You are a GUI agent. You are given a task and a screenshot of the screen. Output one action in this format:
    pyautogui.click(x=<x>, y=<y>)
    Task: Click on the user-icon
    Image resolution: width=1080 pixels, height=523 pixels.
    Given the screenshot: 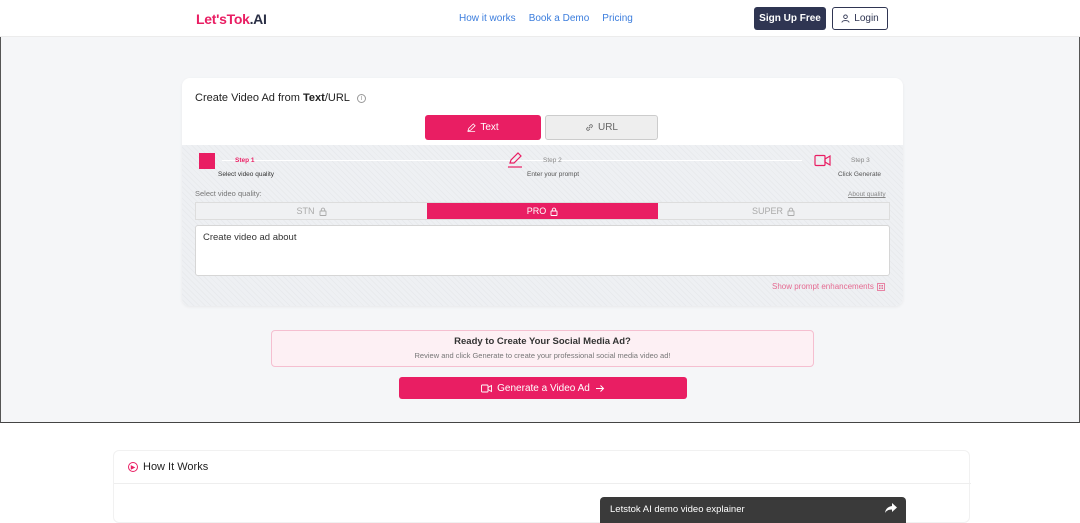 What is the action you would take?
    pyautogui.click(x=845, y=18)
    